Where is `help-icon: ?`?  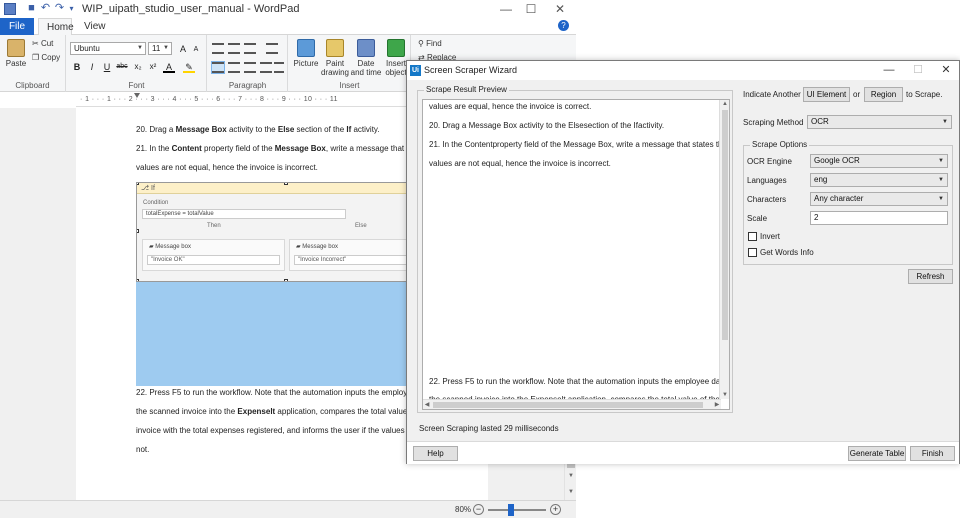
help-icon: ? is located at coordinates (563, 25).